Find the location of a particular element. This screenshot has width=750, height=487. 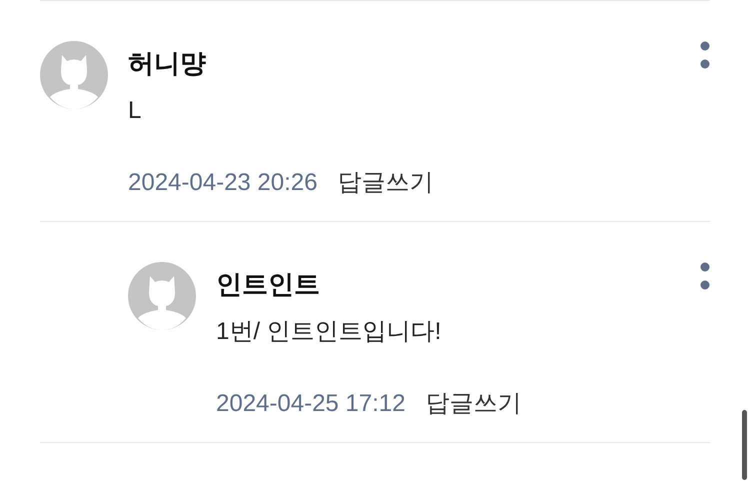

comment-date: 2024-04-25 17:12 is located at coordinates (311, 404).